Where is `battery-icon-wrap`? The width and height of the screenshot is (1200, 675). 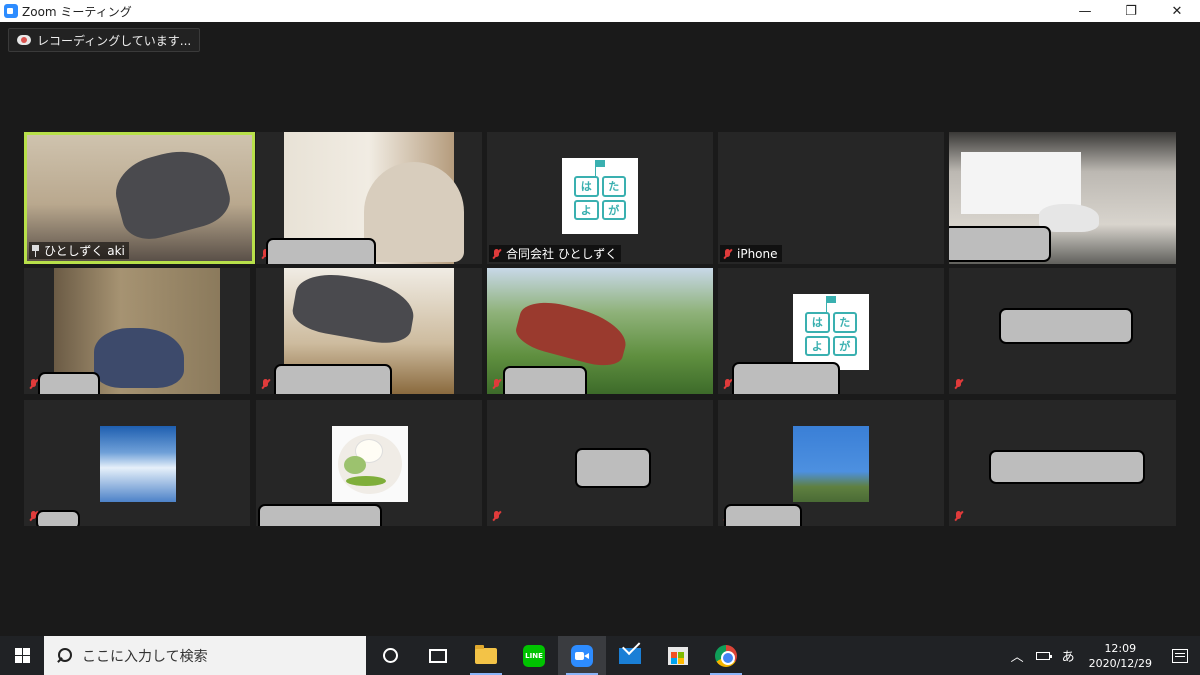 battery-icon-wrap is located at coordinates (1043, 655).